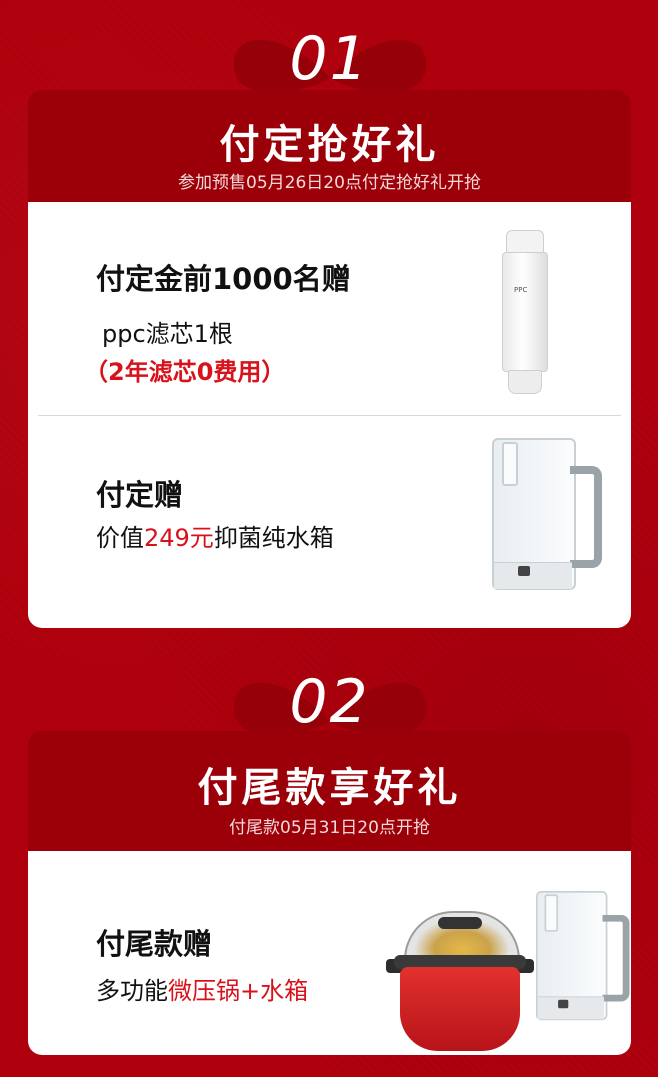  I want to click on section-header: 付尾款享好礼 付尾款05月31日20点开抢, so click(329, 791).